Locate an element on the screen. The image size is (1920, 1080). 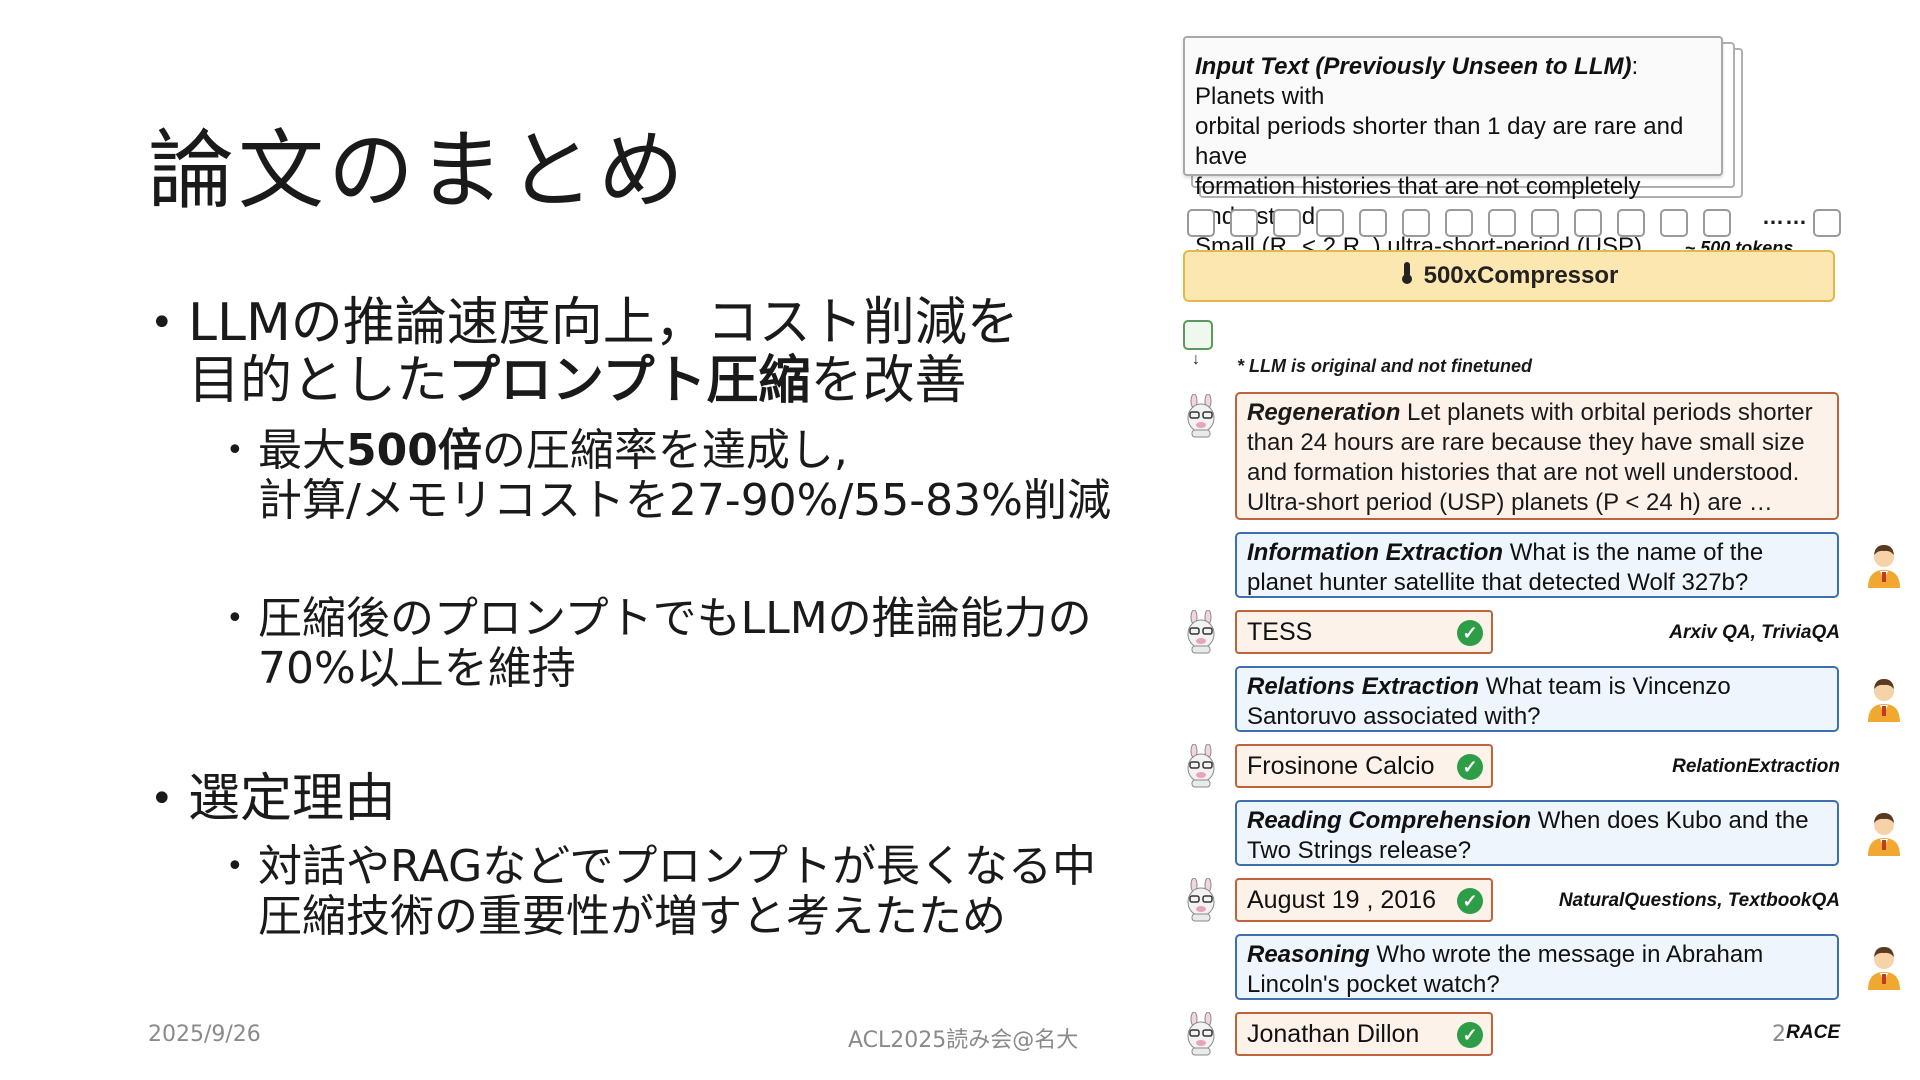
sub-1-line-1: 最大500倍の圧縮率を達成し, is located at coordinates (684, 451).